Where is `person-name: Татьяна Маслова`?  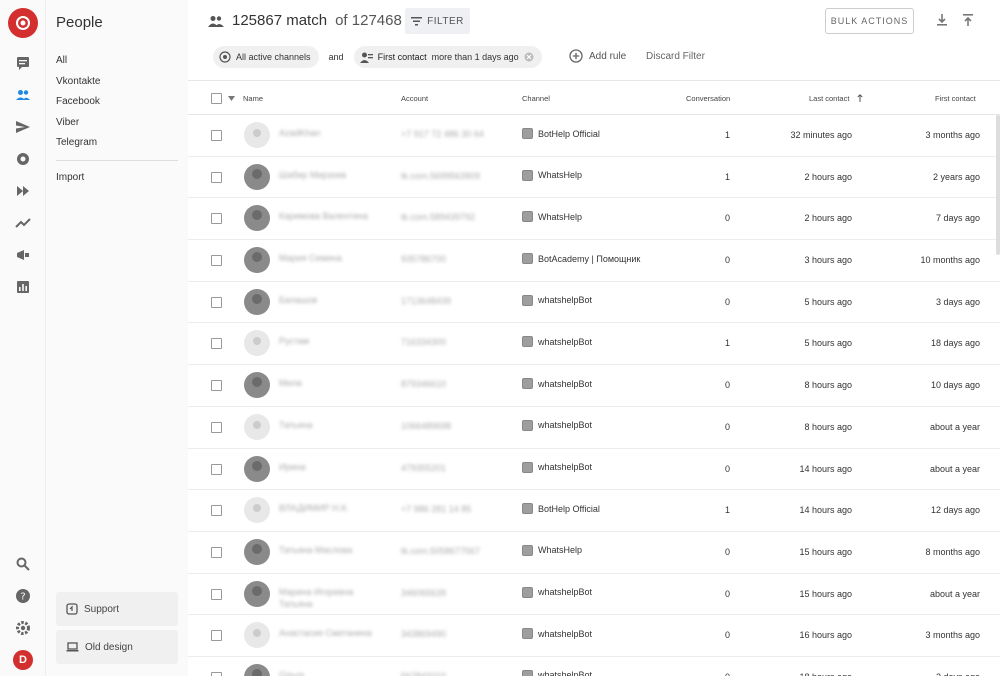 person-name: Татьяна Маслова is located at coordinates (326, 550).